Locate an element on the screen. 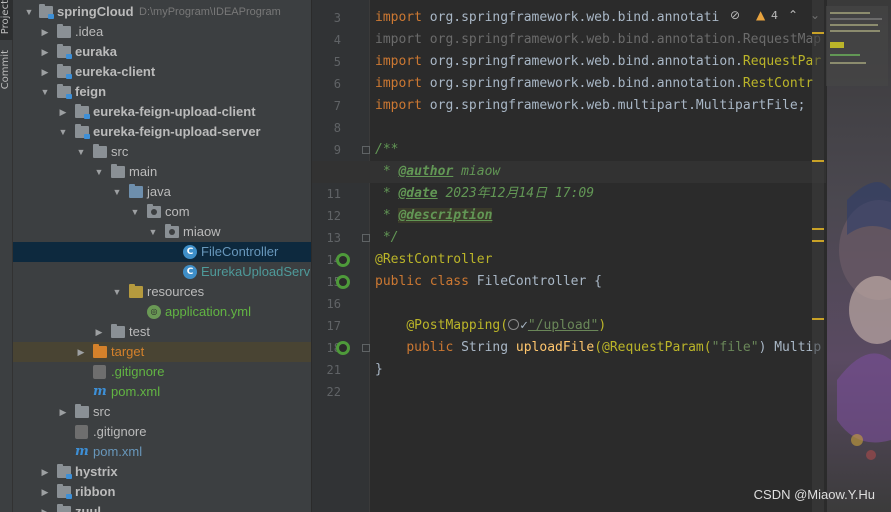 The image size is (891, 512). tree-item-pom: m pom.xml is located at coordinates (162, 392).